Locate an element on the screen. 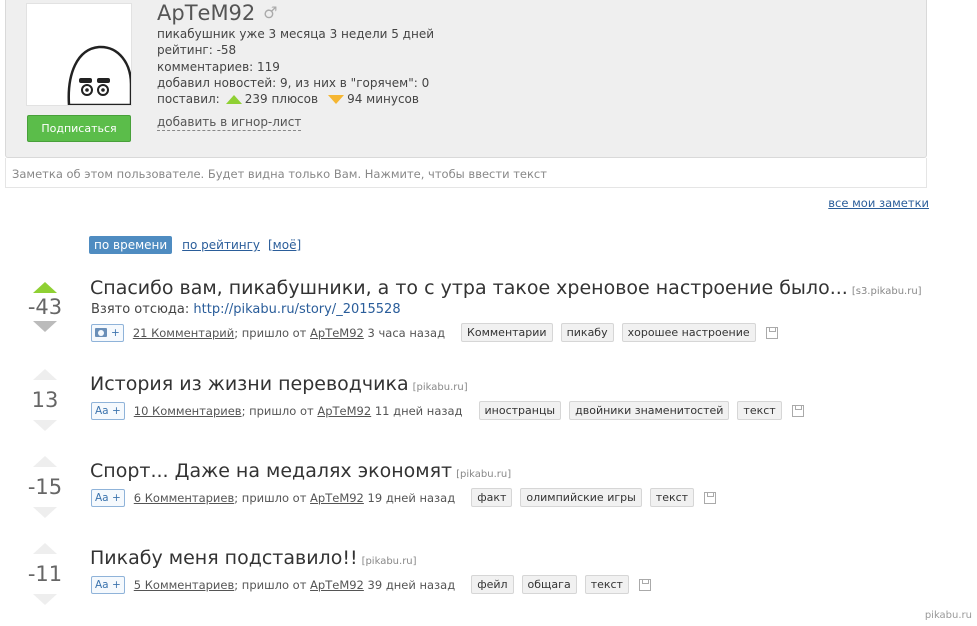 This screenshot has height=626, width=977. story-rating: -15 is located at coordinates (45, 487).